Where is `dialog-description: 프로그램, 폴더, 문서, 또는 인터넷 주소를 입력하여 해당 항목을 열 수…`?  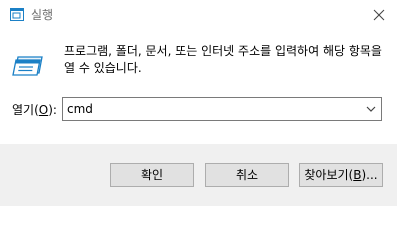
dialog-description: 프로그램, 폴더, 문서, 또는 인터넷 주소를 입력하여 해당 항목을 열 수… is located at coordinates (223, 59).